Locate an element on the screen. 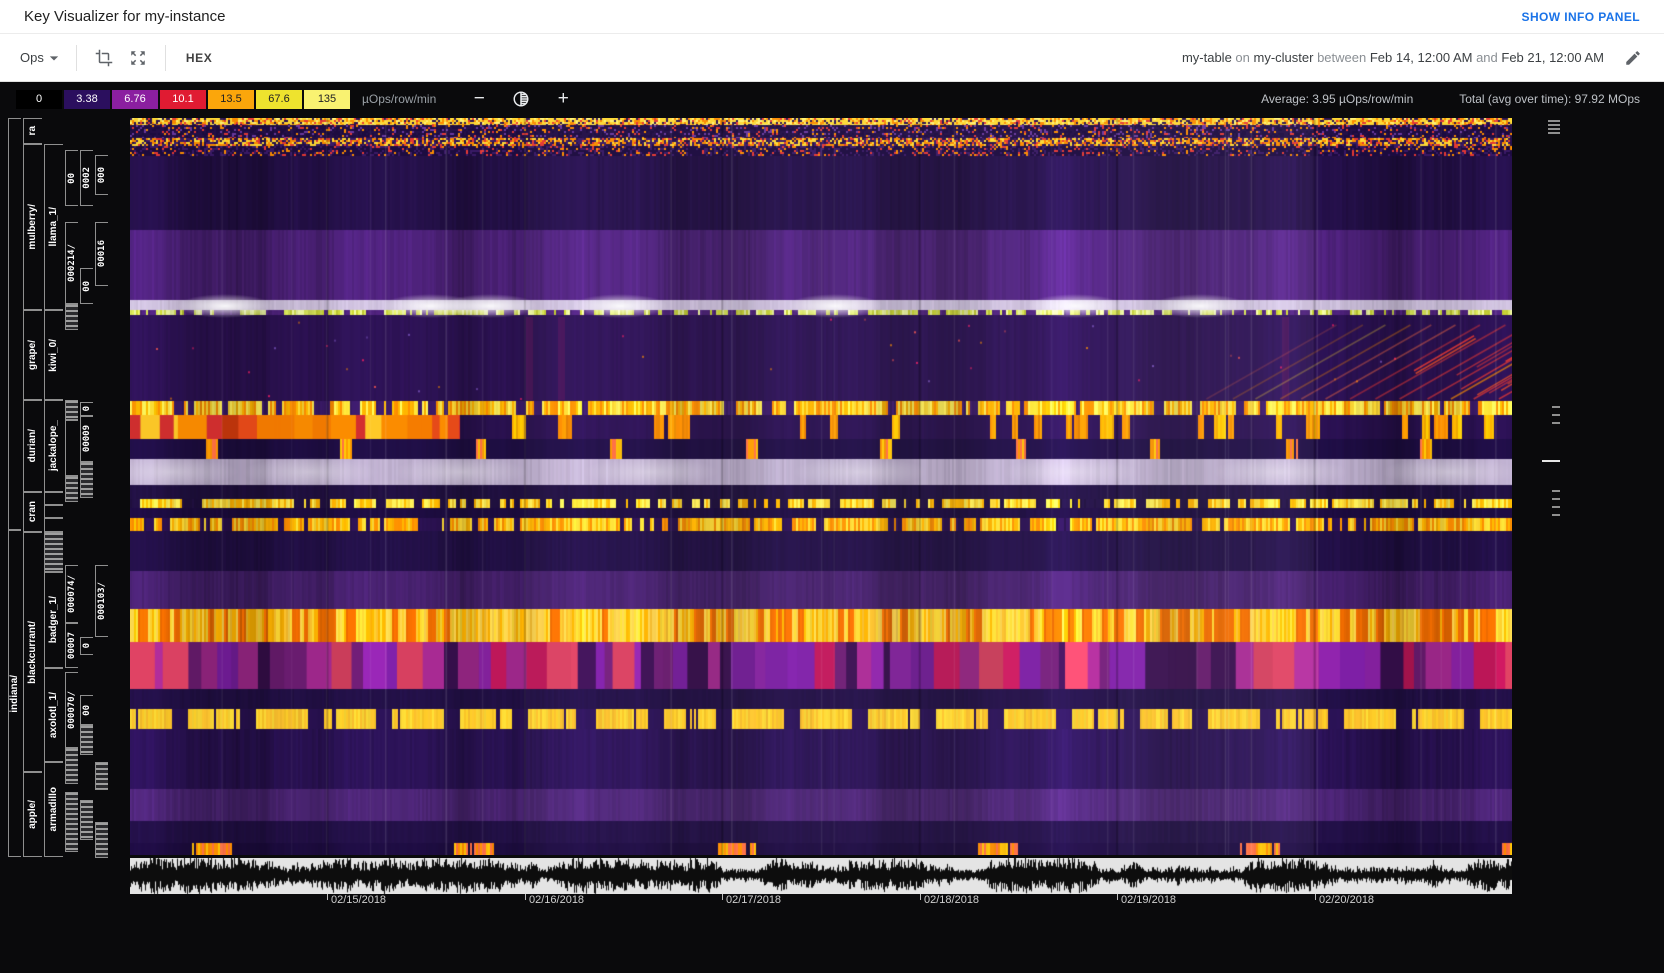 This screenshot has height=973, width=1664. key-range-label: blackcurrant/ is located at coordinates (32, 652).